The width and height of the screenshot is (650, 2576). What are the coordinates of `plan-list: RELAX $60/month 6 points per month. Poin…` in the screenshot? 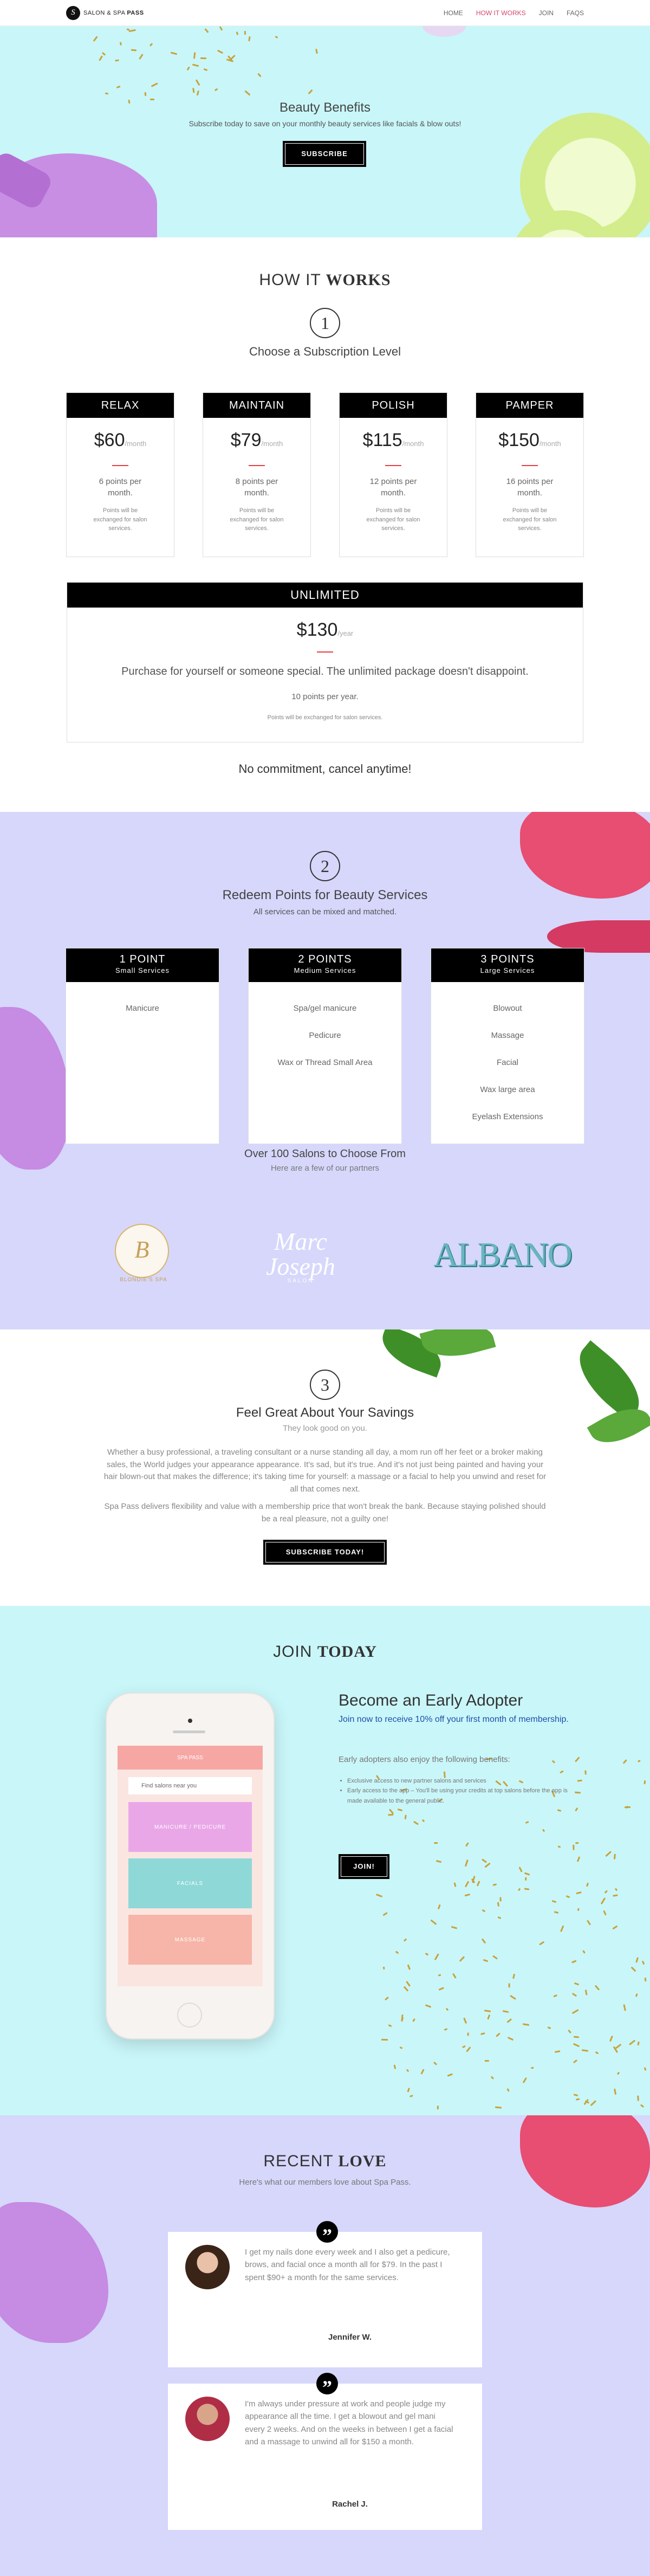 It's located at (325, 474).